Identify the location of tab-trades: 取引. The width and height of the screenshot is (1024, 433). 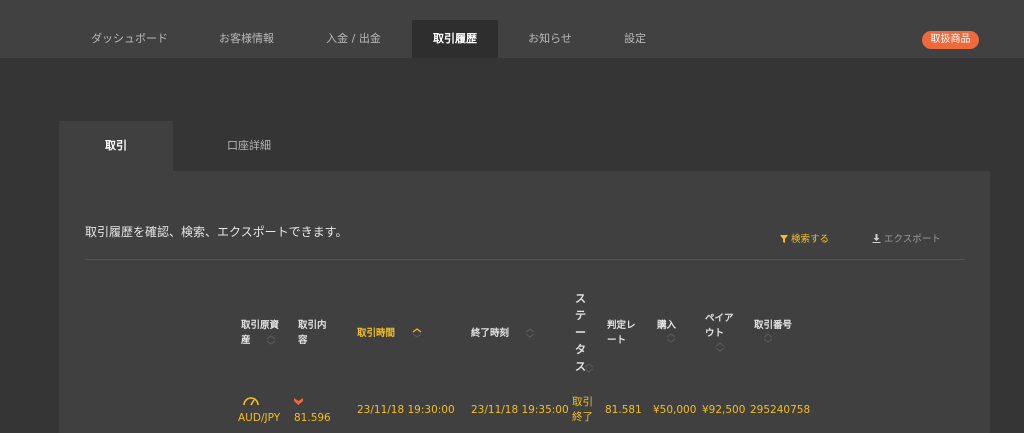
(116, 146).